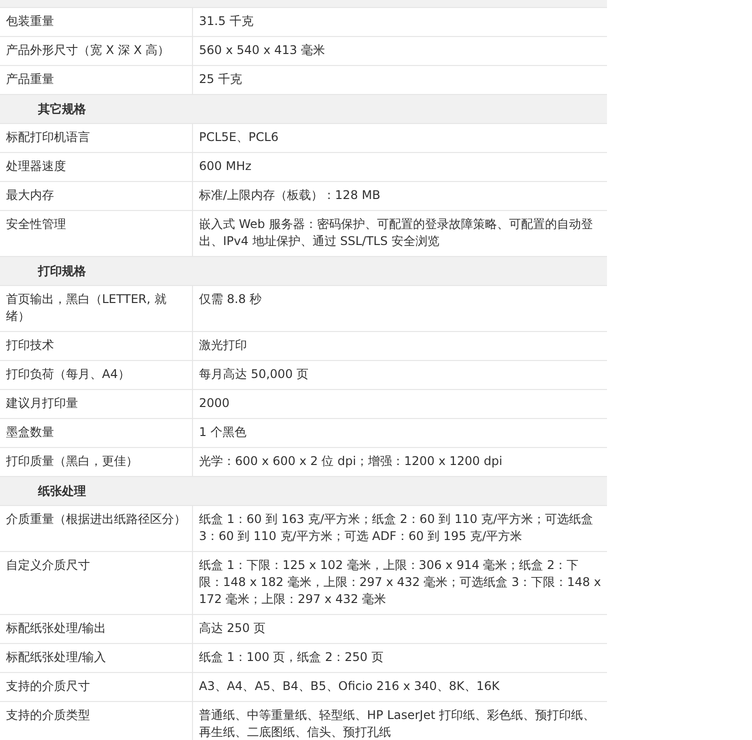 The height and width of the screenshot is (740, 752). Describe the element at coordinates (56, 628) in the screenshot. I see `spec-label: 标配纸张处理/输出` at that location.